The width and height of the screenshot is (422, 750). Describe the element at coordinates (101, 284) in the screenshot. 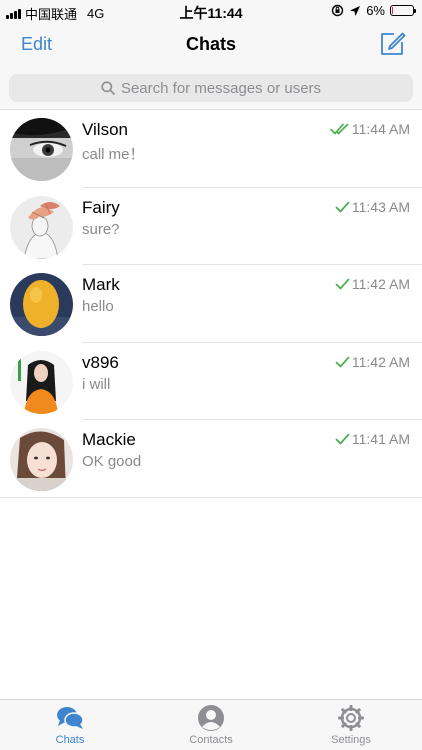

I see `chat-name: Mark` at that location.